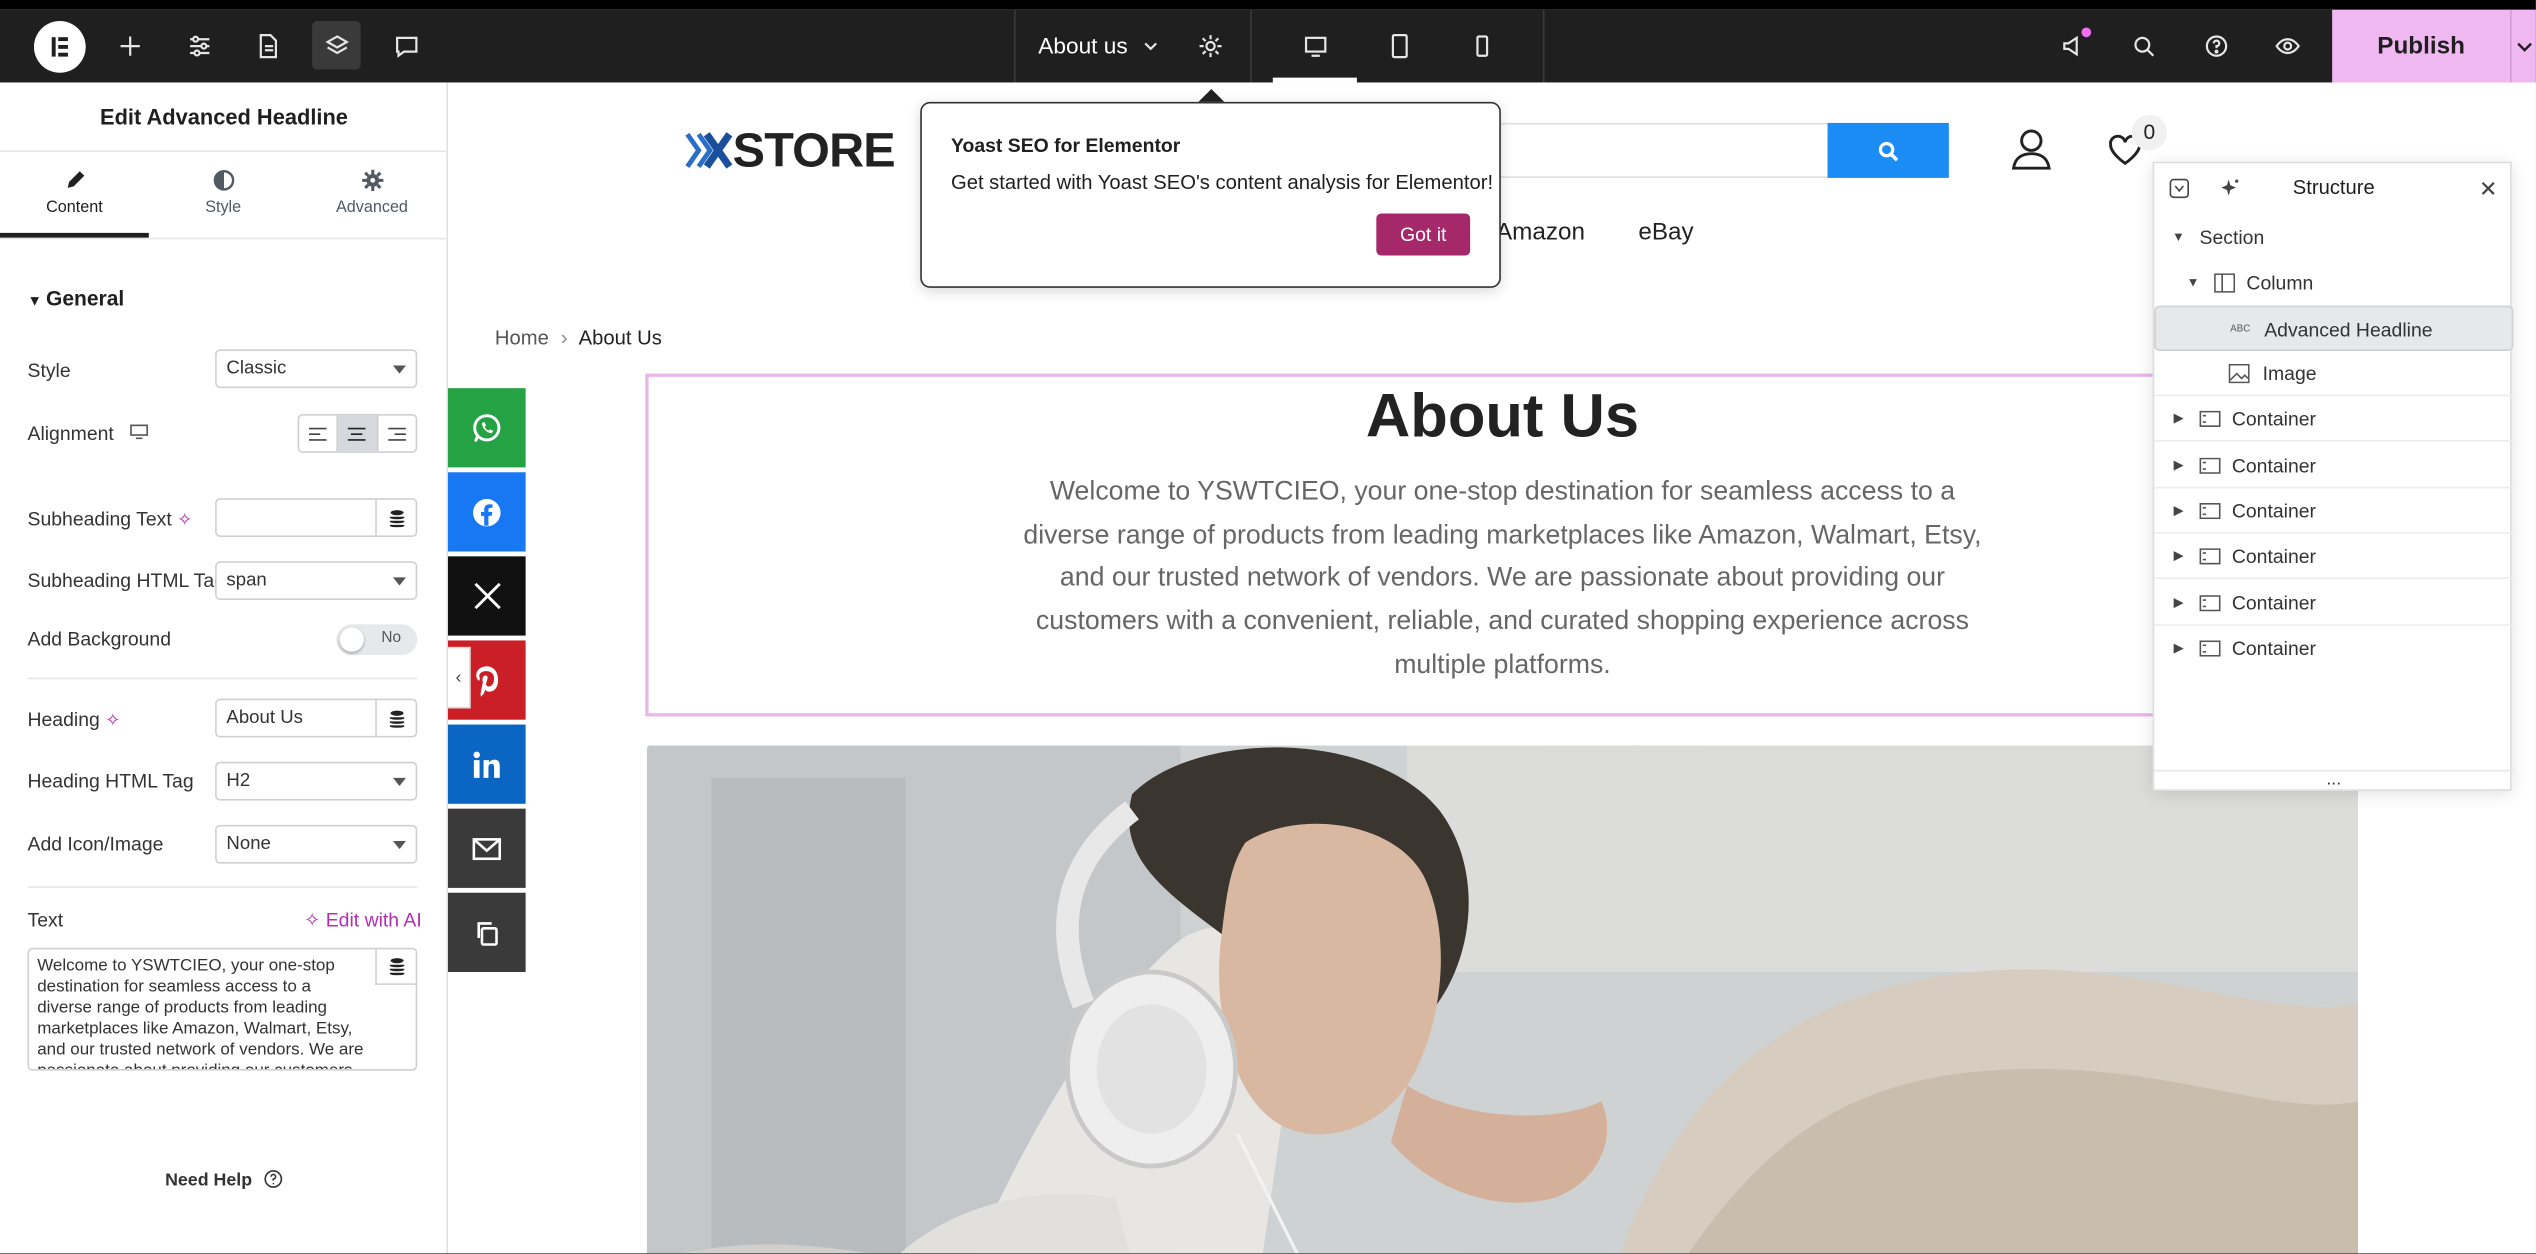 The width and height of the screenshot is (2536, 1254). I want to click on help-icon, so click(2215, 45).